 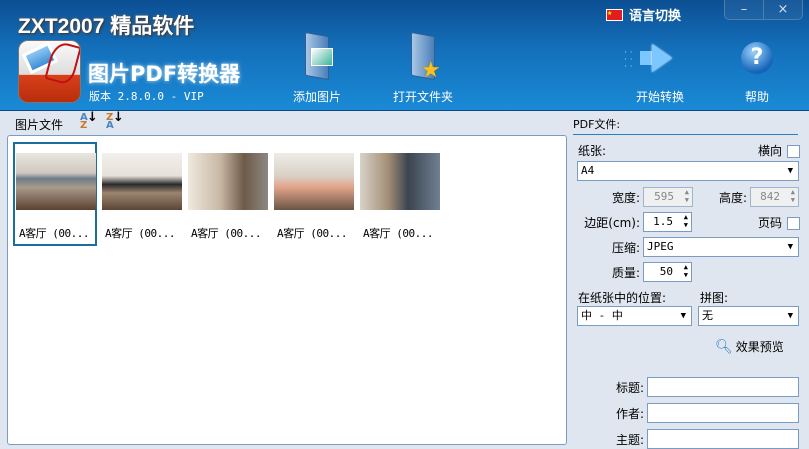 I want to click on language-label: 语言切换, so click(x=655, y=16).